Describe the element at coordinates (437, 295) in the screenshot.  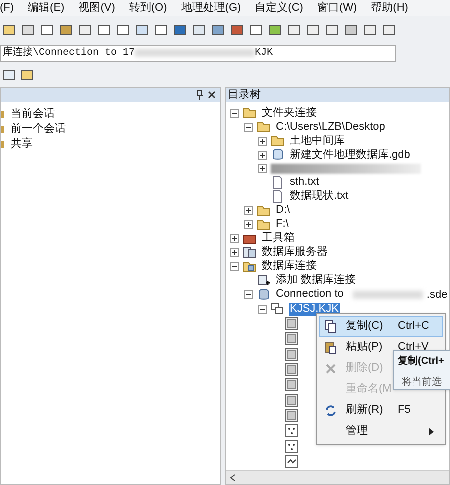
I see `tree-item-suffix: .sde` at that location.